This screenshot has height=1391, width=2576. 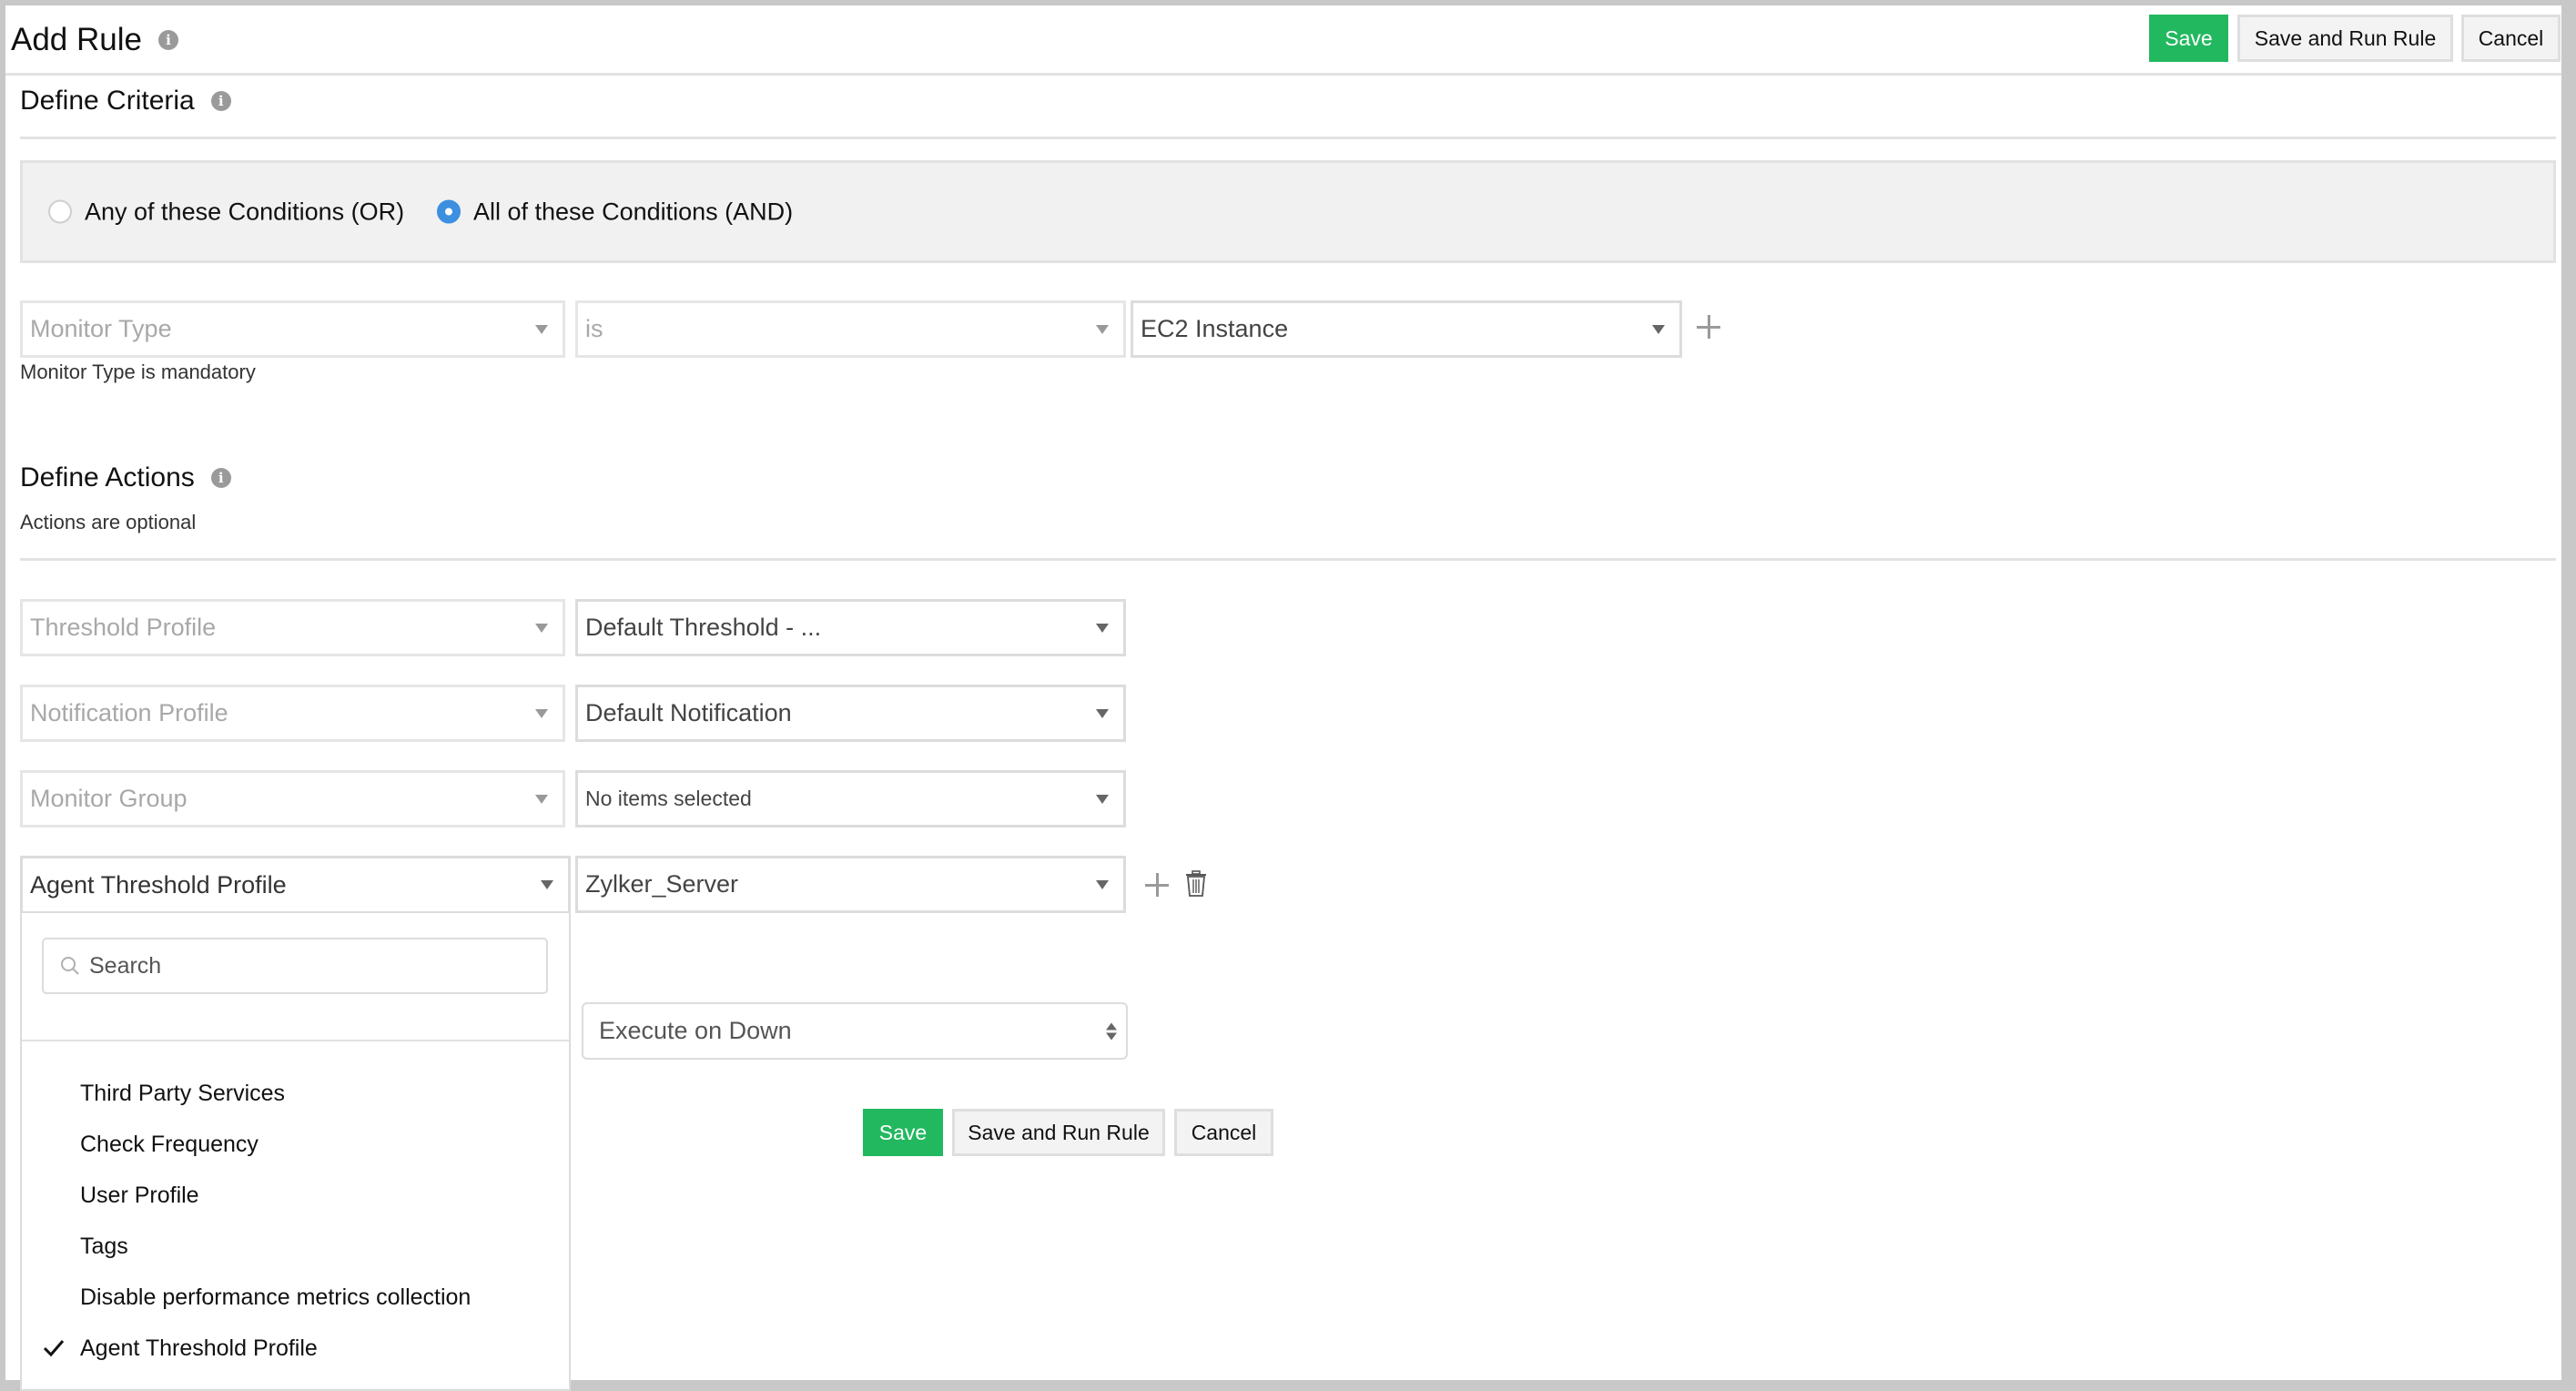 What do you see at coordinates (107, 101) in the screenshot?
I see `criteria-title-text: Define Criteria` at bounding box center [107, 101].